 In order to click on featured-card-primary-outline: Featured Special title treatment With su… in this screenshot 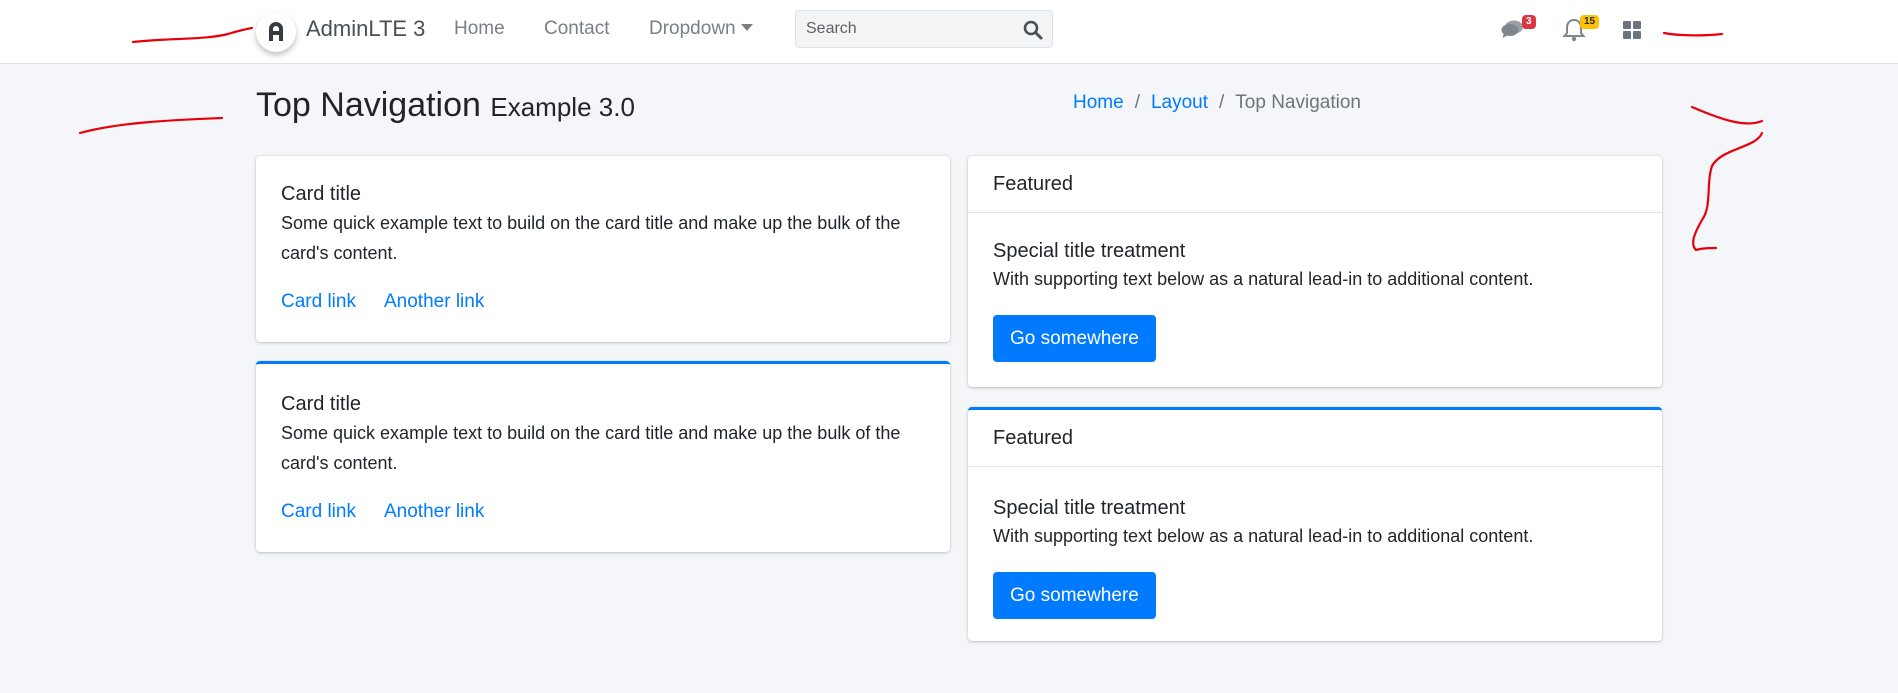, I will do `click(1315, 524)`.